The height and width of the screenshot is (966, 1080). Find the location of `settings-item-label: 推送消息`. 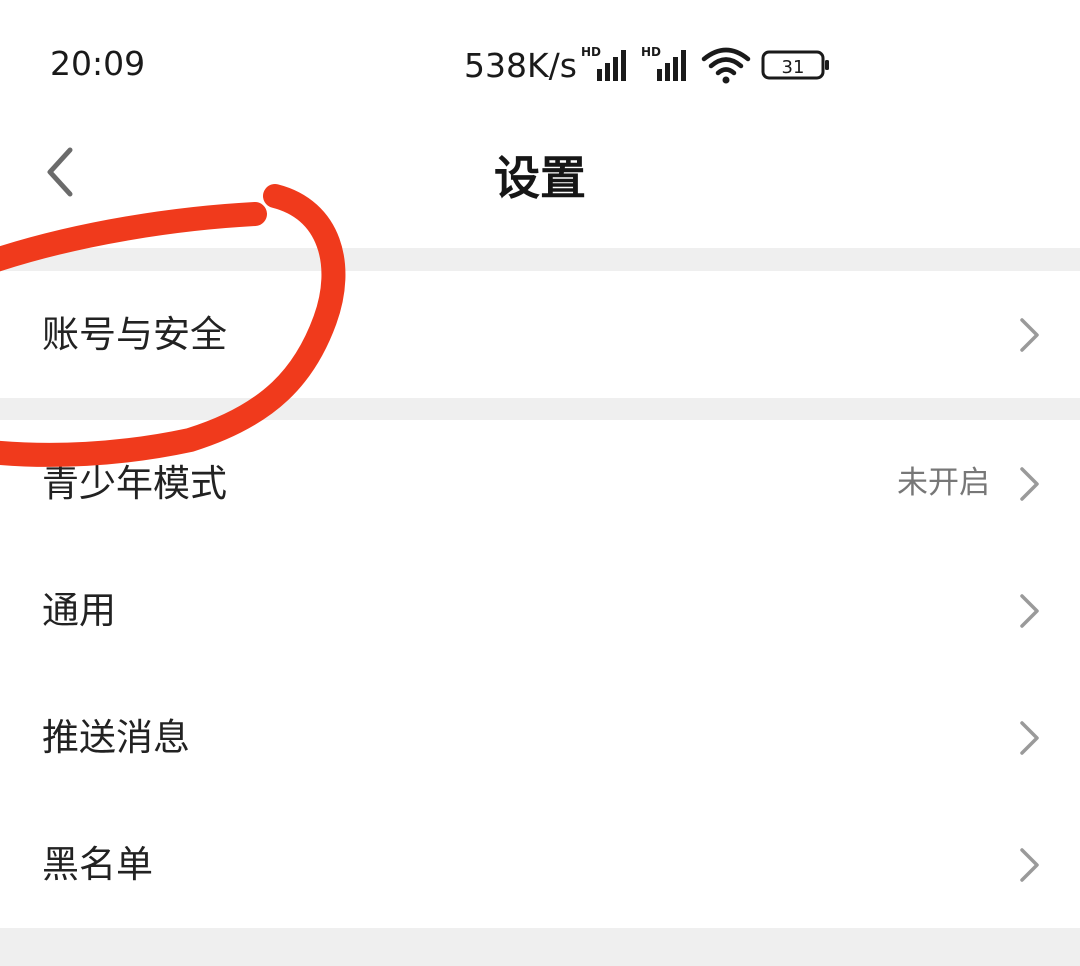

settings-item-label: 推送消息 is located at coordinates (116, 737).